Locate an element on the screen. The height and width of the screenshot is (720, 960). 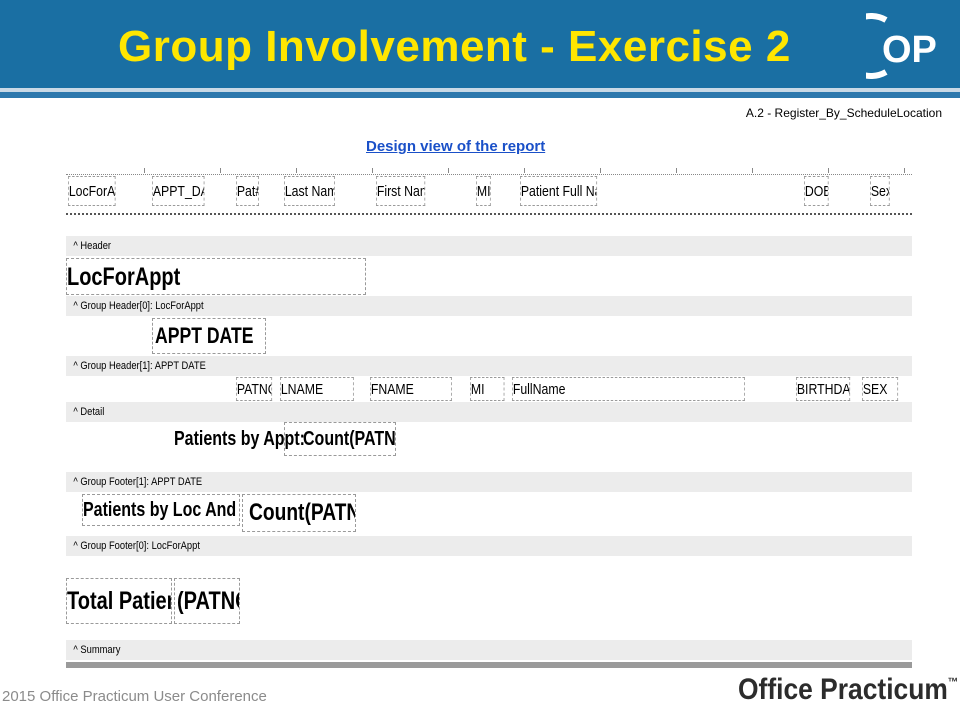
conference-footer: 2015 Office Practicum User Conference is located at coordinates (134, 696).